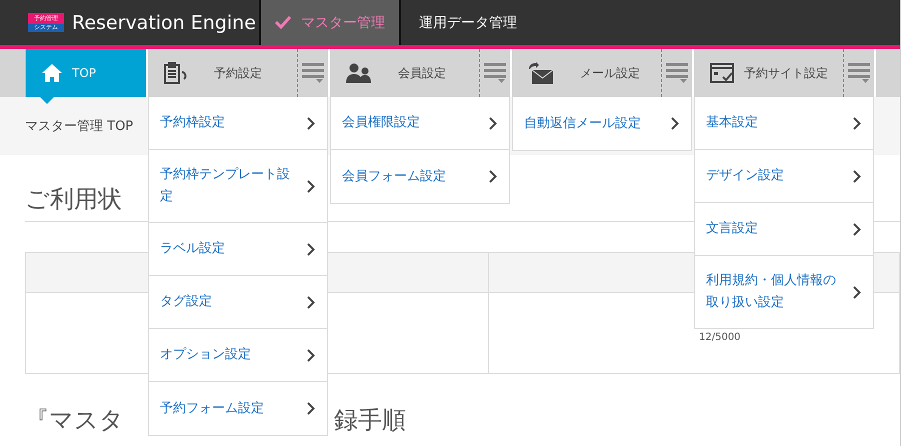 The image size is (901, 446). Describe the element at coordinates (359, 73) in the screenshot. I see `people-icon` at that location.